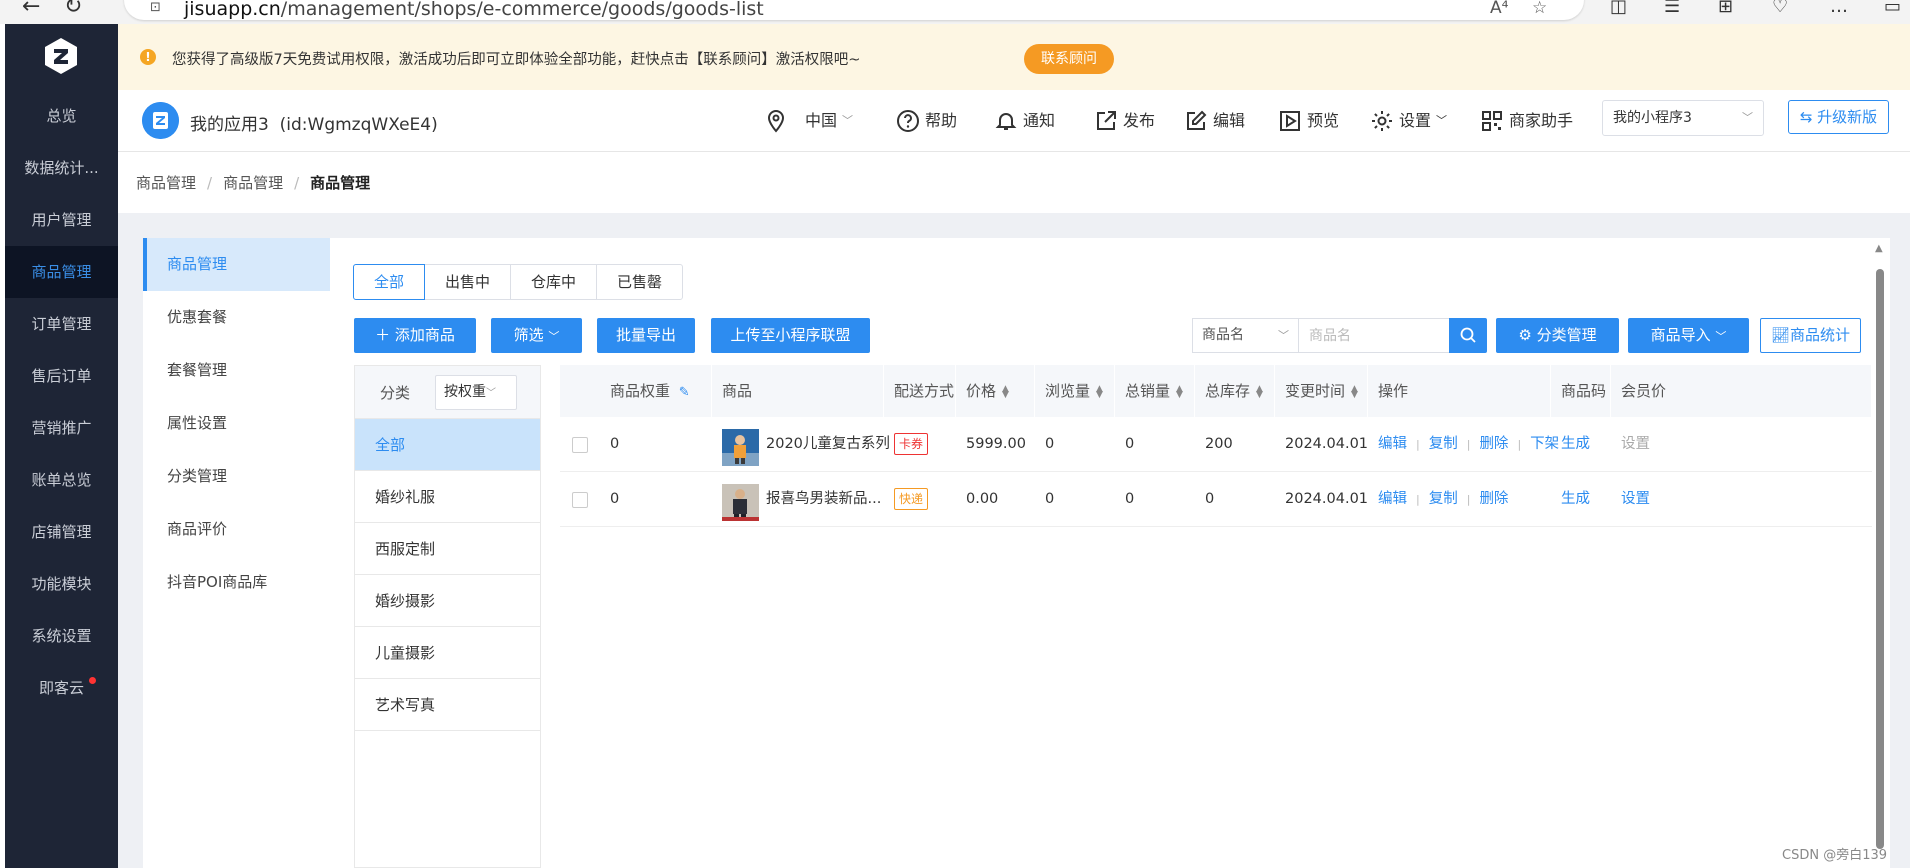 Image resolution: width=1910 pixels, height=868 pixels. I want to click on category-sort-select: 按权重﹀, so click(476, 392).